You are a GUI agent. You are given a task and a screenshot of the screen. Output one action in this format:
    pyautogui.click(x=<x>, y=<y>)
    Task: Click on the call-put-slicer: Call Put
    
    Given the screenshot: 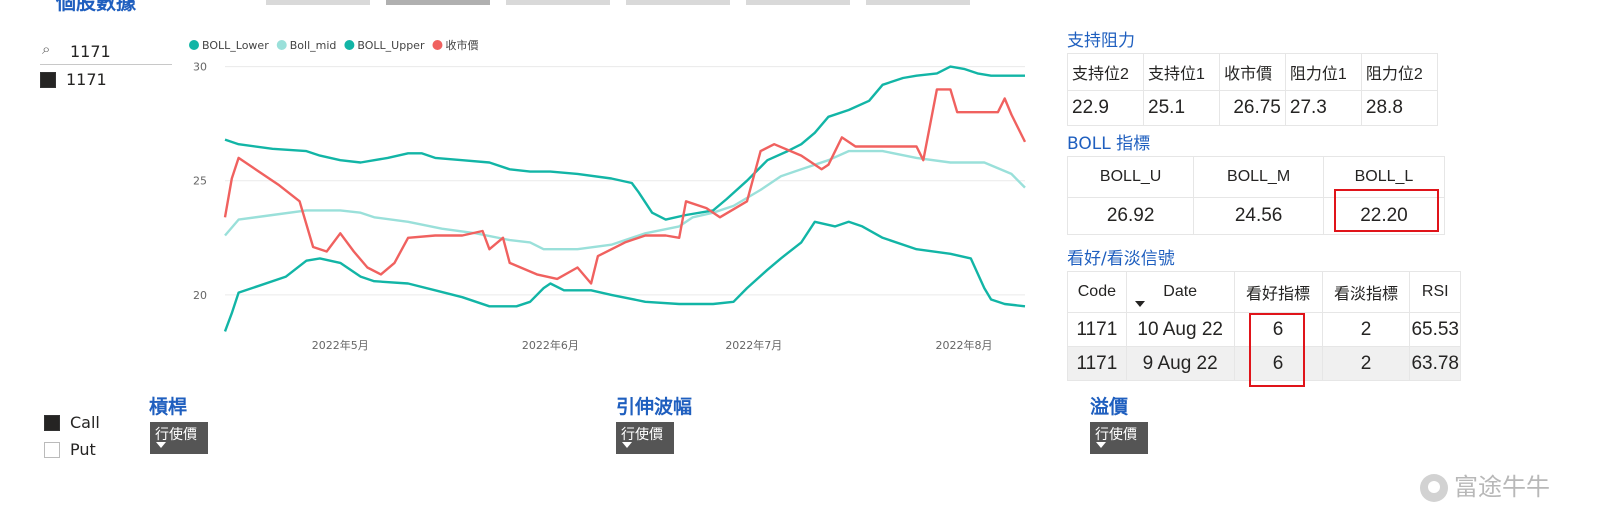 What is the action you would take?
    pyautogui.click(x=72, y=439)
    